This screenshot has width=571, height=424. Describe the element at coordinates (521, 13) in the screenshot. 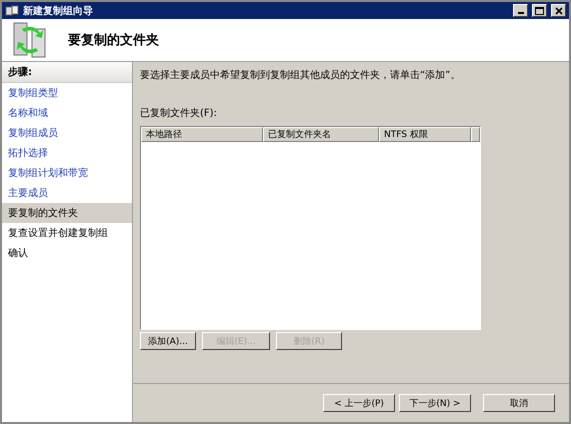

I see `minimize-icon` at that location.